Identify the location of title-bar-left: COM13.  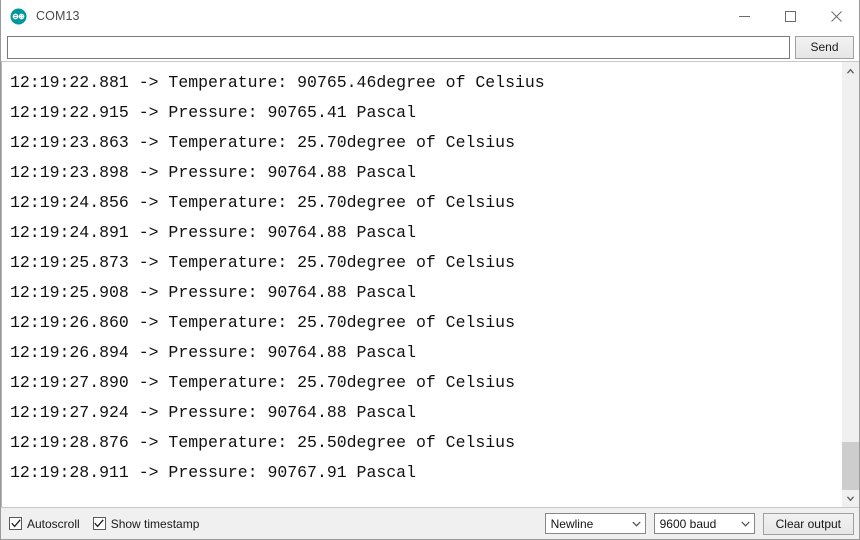
(40, 16).